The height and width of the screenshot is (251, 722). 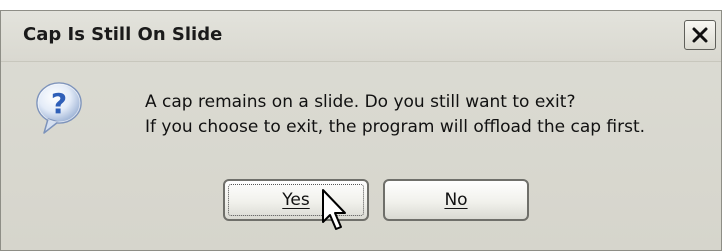 I want to click on mouse-pointer-icon, so click(x=334, y=209).